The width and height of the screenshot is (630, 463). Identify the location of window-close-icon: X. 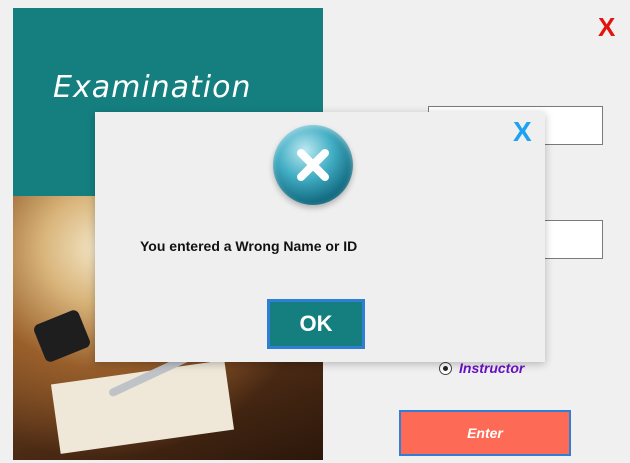
(606, 27).